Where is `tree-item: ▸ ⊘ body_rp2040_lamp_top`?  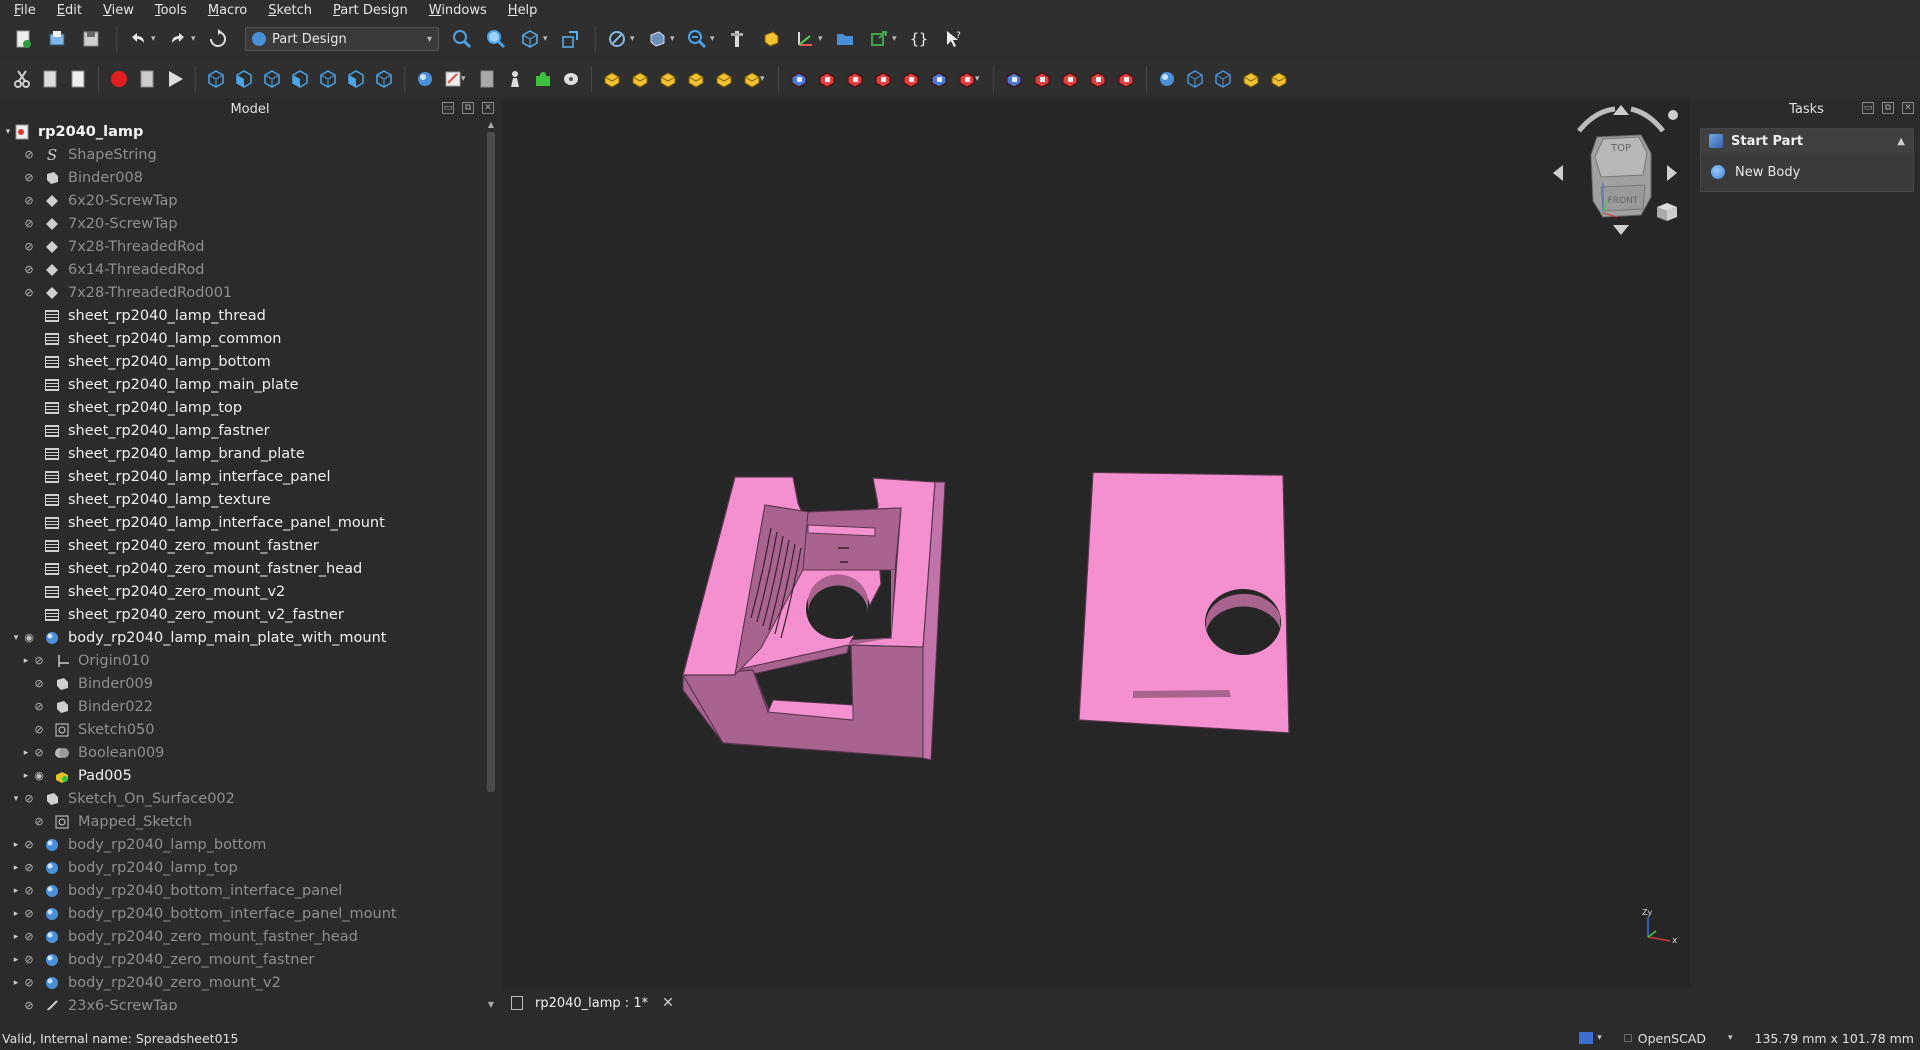 tree-item: ▸ ⊘ body_rp2040_lamp_top is located at coordinates (242, 867).